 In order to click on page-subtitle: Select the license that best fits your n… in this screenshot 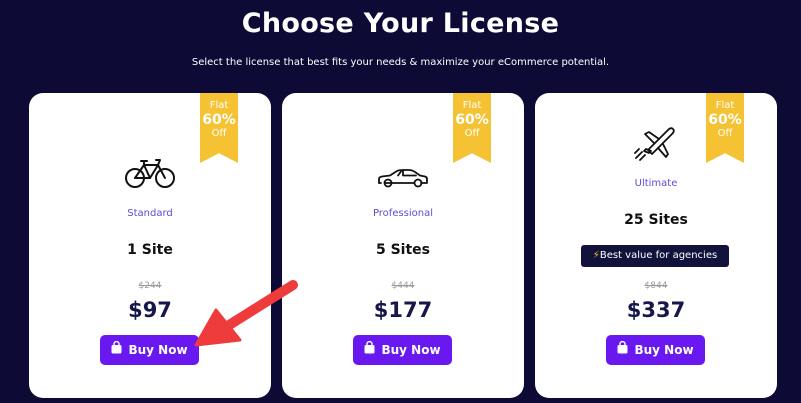, I will do `click(400, 62)`.